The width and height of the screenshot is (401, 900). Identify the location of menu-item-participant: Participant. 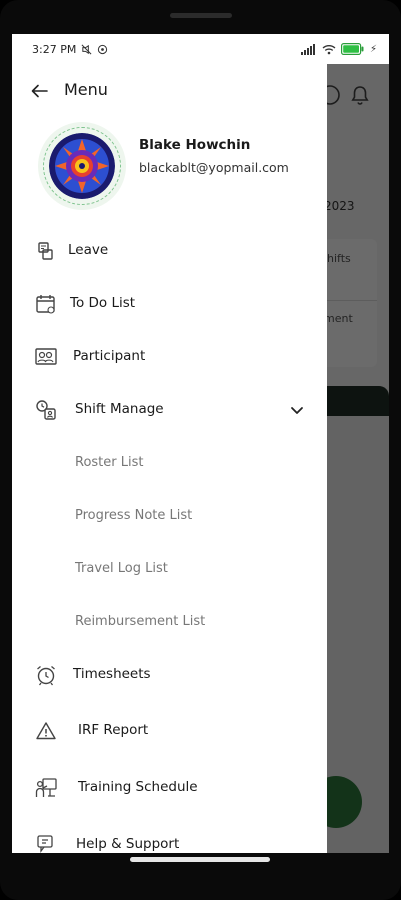
(169, 357).